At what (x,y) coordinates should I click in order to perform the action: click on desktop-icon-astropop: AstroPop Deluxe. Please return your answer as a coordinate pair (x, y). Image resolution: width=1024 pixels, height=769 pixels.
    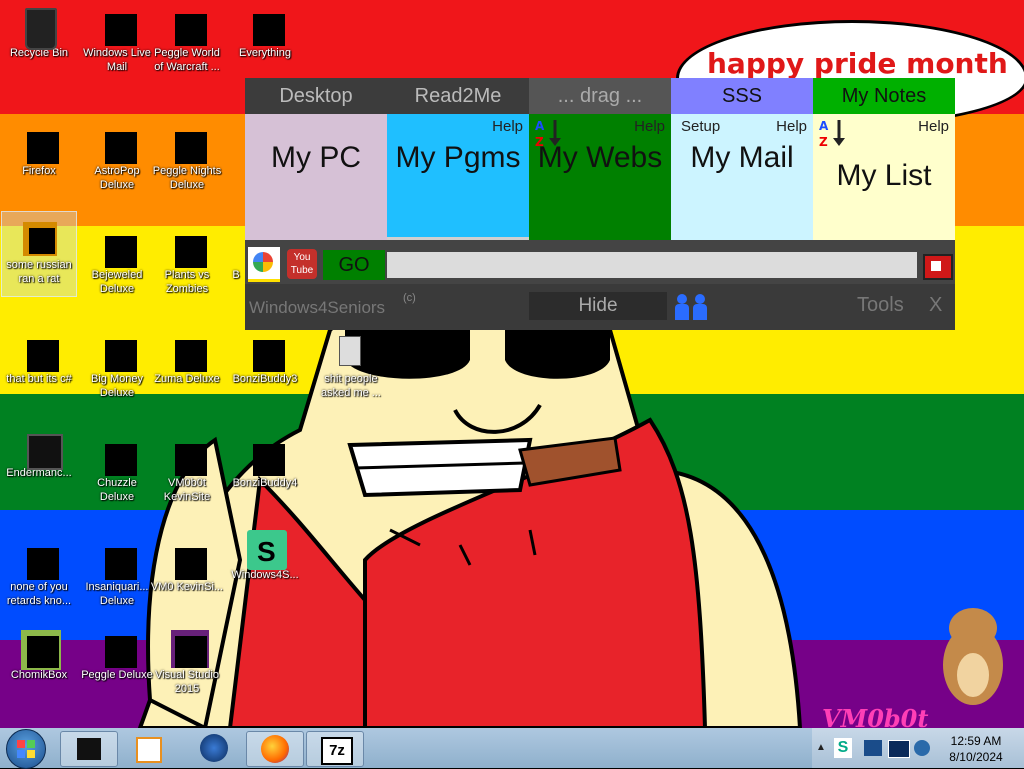
    Looking at the image, I should click on (117, 155).